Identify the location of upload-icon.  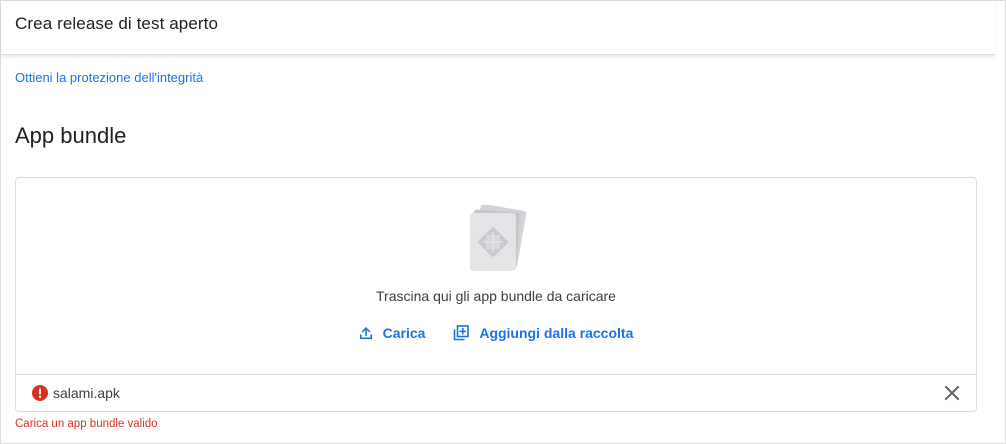
(365, 333).